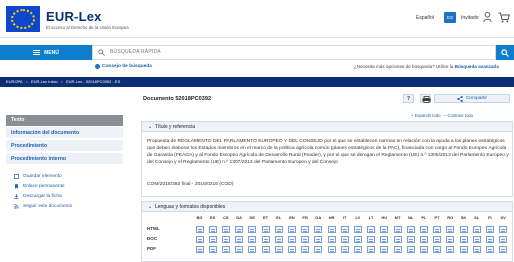 The height and width of the screenshot is (262, 514). What do you see at coordinates (503, 249) in the screenshot?
I see `pdf-sv-file-icon` at bounding box center [503, 249].